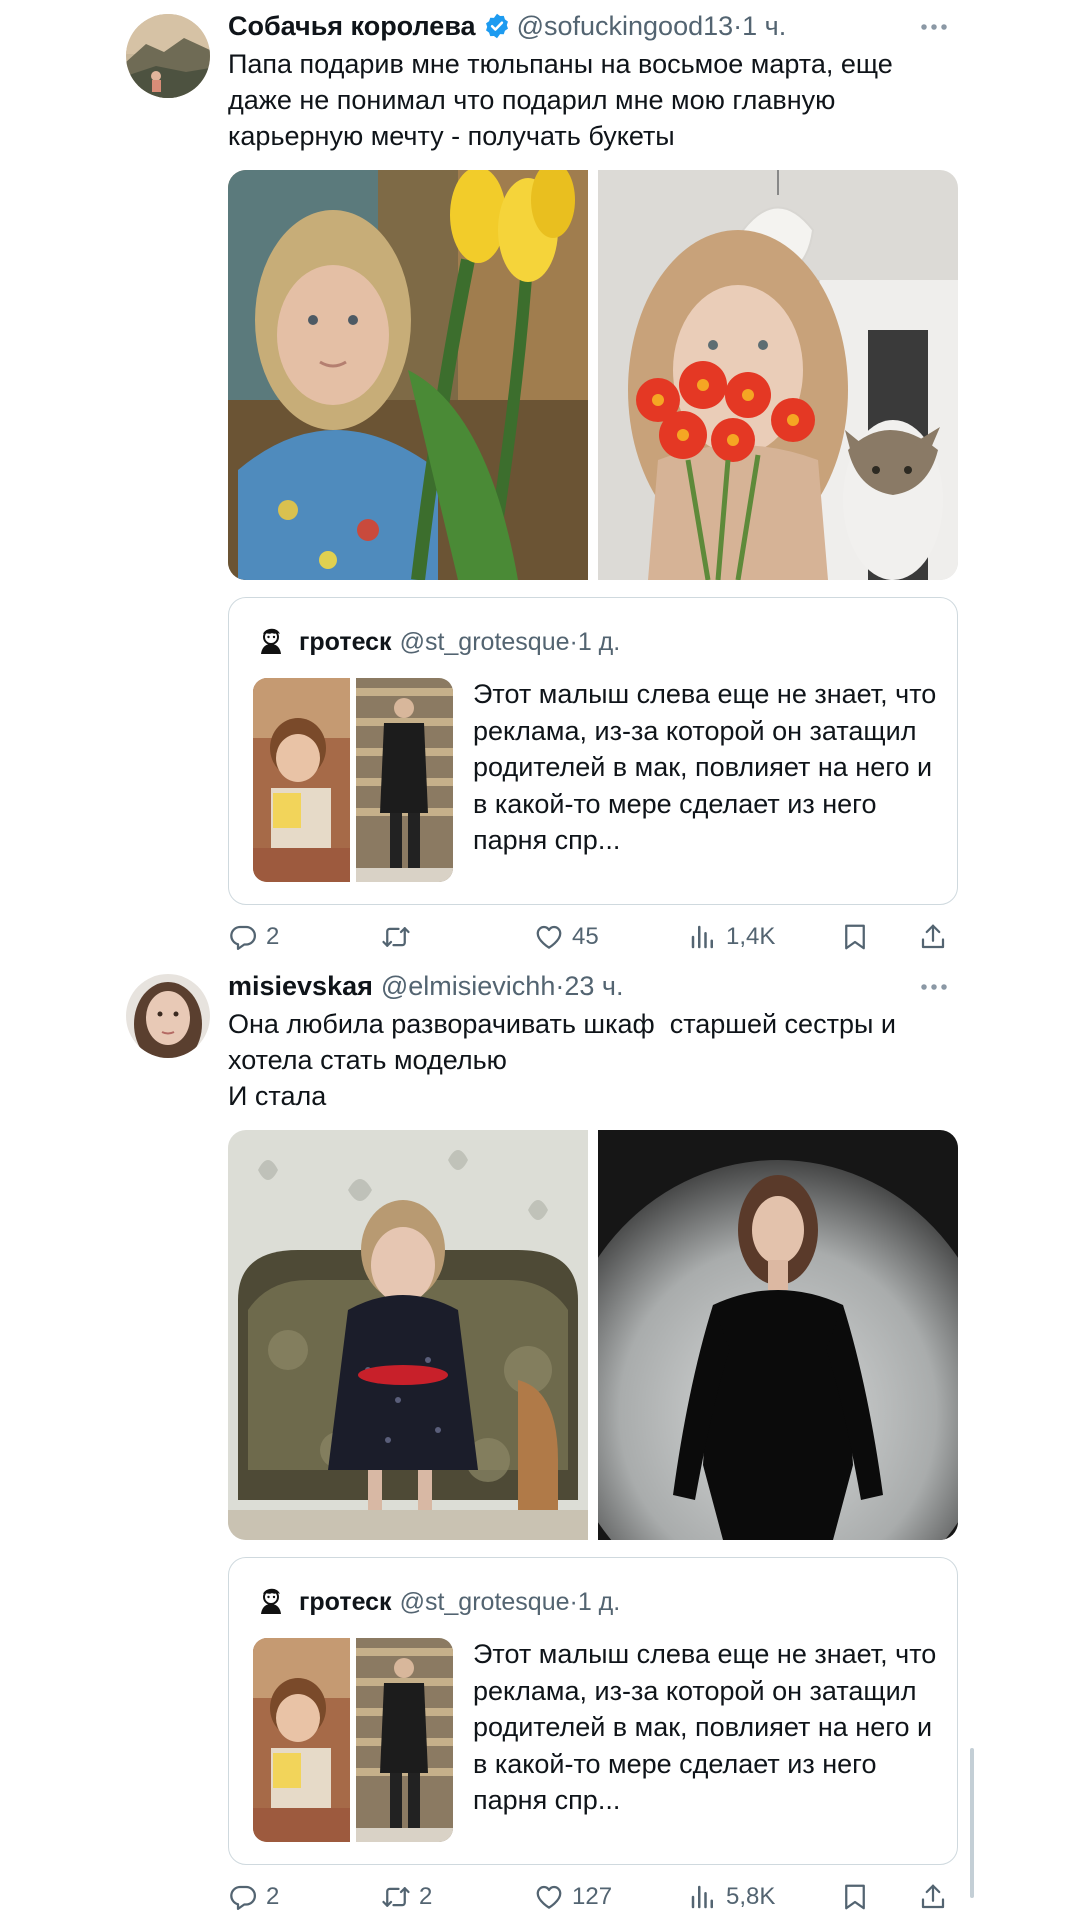  I want to click on timestamp: 23 ч., so click(593, 986).